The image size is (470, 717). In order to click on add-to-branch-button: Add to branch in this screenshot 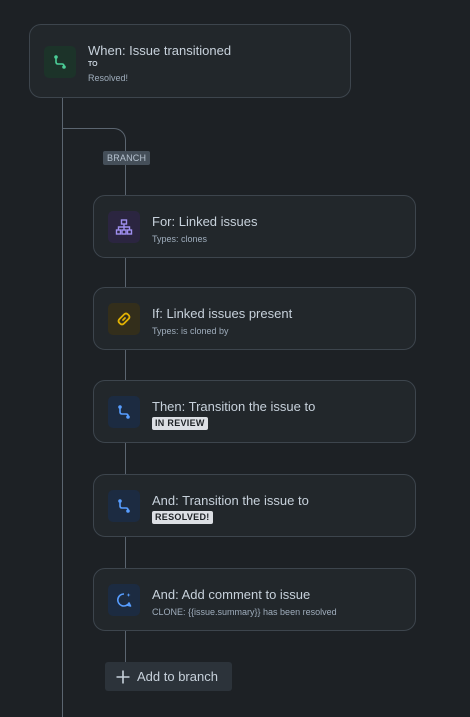, I will do `click(168, 676)`.